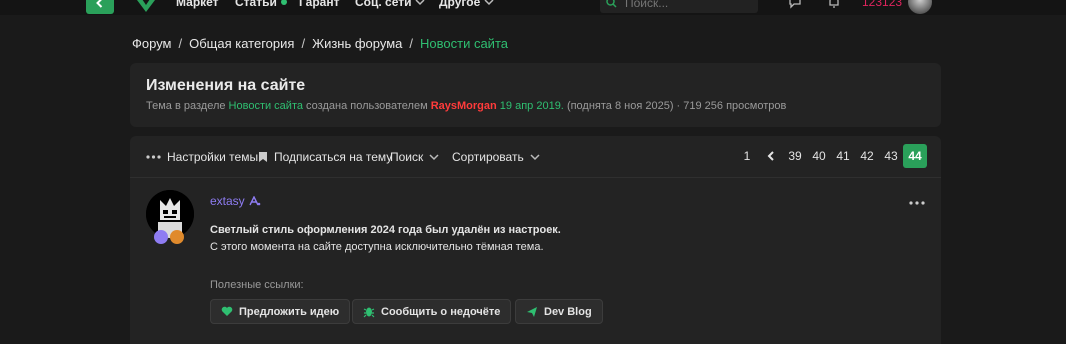  Describe the element at coordinates (531, 106) in the screenshot. I see `created-date: 19 апр 2019.` at that location.